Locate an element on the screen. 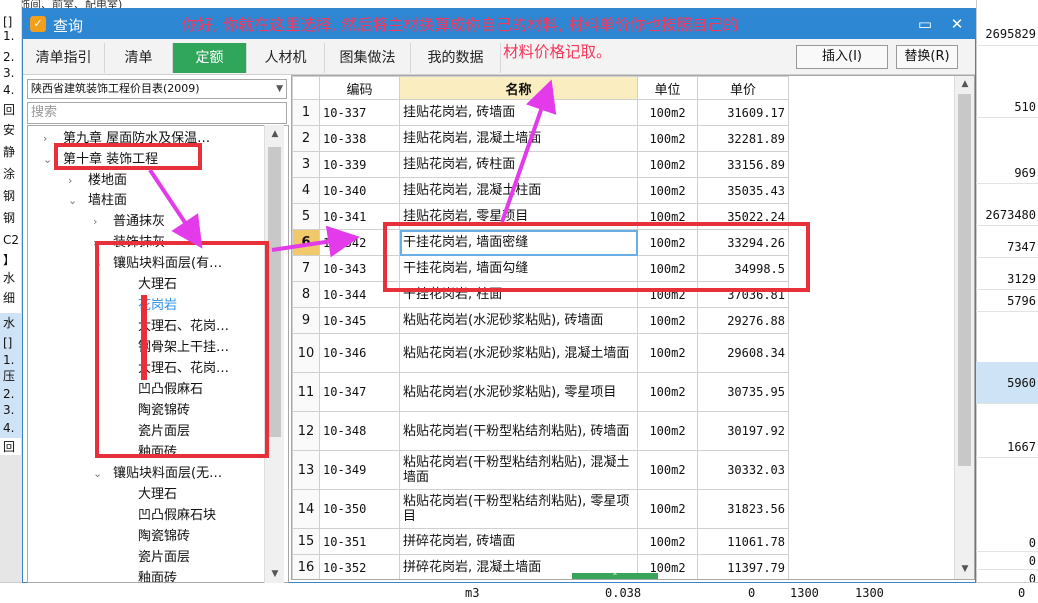 The width and height of the screenshot is (1038, 603). row-price: 31823.56 is located at coordinates (743, 509).